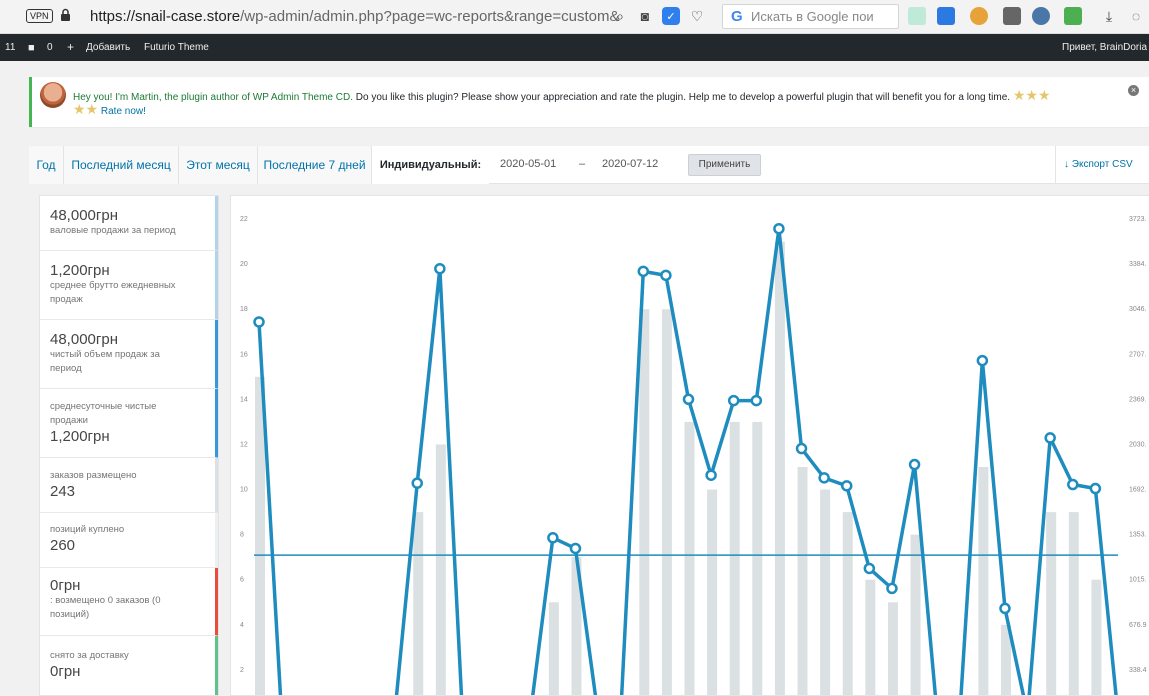 This screenshot has height=696, width=1149. What do you see at coordinates (165, 16) in the screenshot?
I see `url-host: https://snail-case.store` at bounding box center [165, 16].